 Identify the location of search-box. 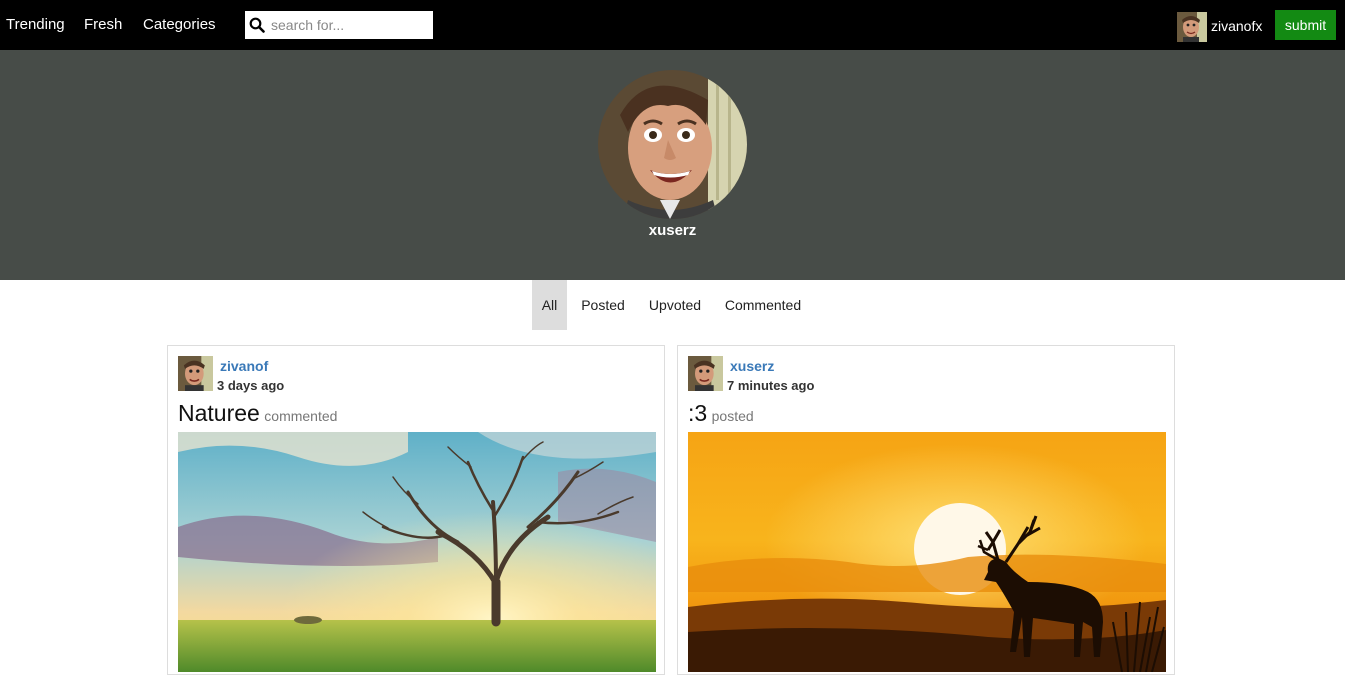
(339, 25).